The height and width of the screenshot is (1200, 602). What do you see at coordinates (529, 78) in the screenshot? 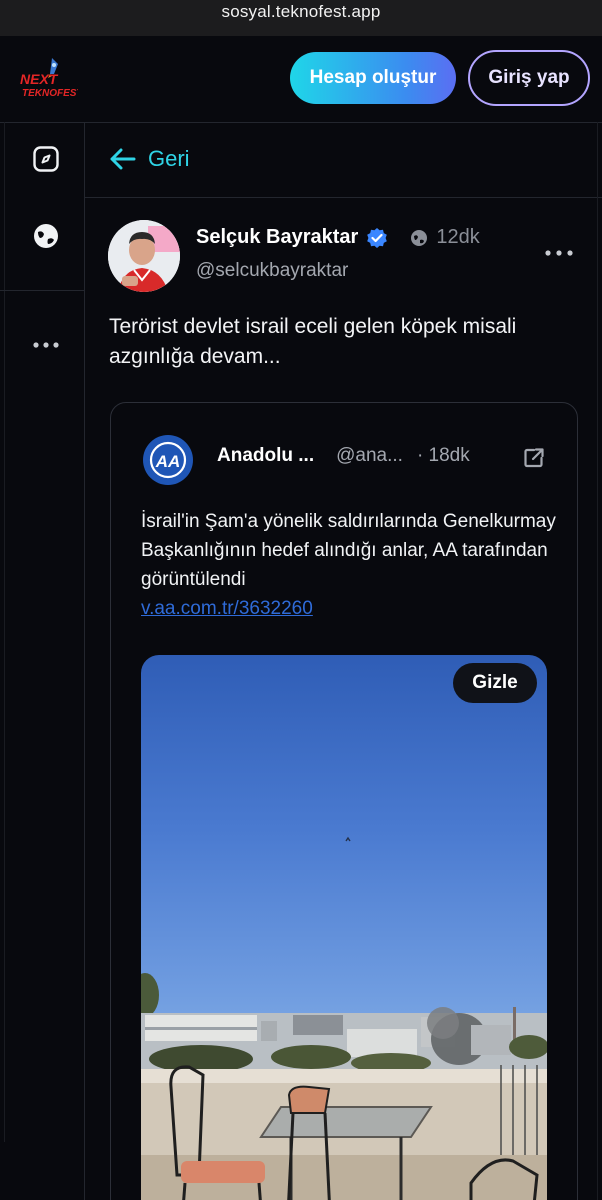
I see `login-button: Giriş yap` at bounding box center [529, 78].